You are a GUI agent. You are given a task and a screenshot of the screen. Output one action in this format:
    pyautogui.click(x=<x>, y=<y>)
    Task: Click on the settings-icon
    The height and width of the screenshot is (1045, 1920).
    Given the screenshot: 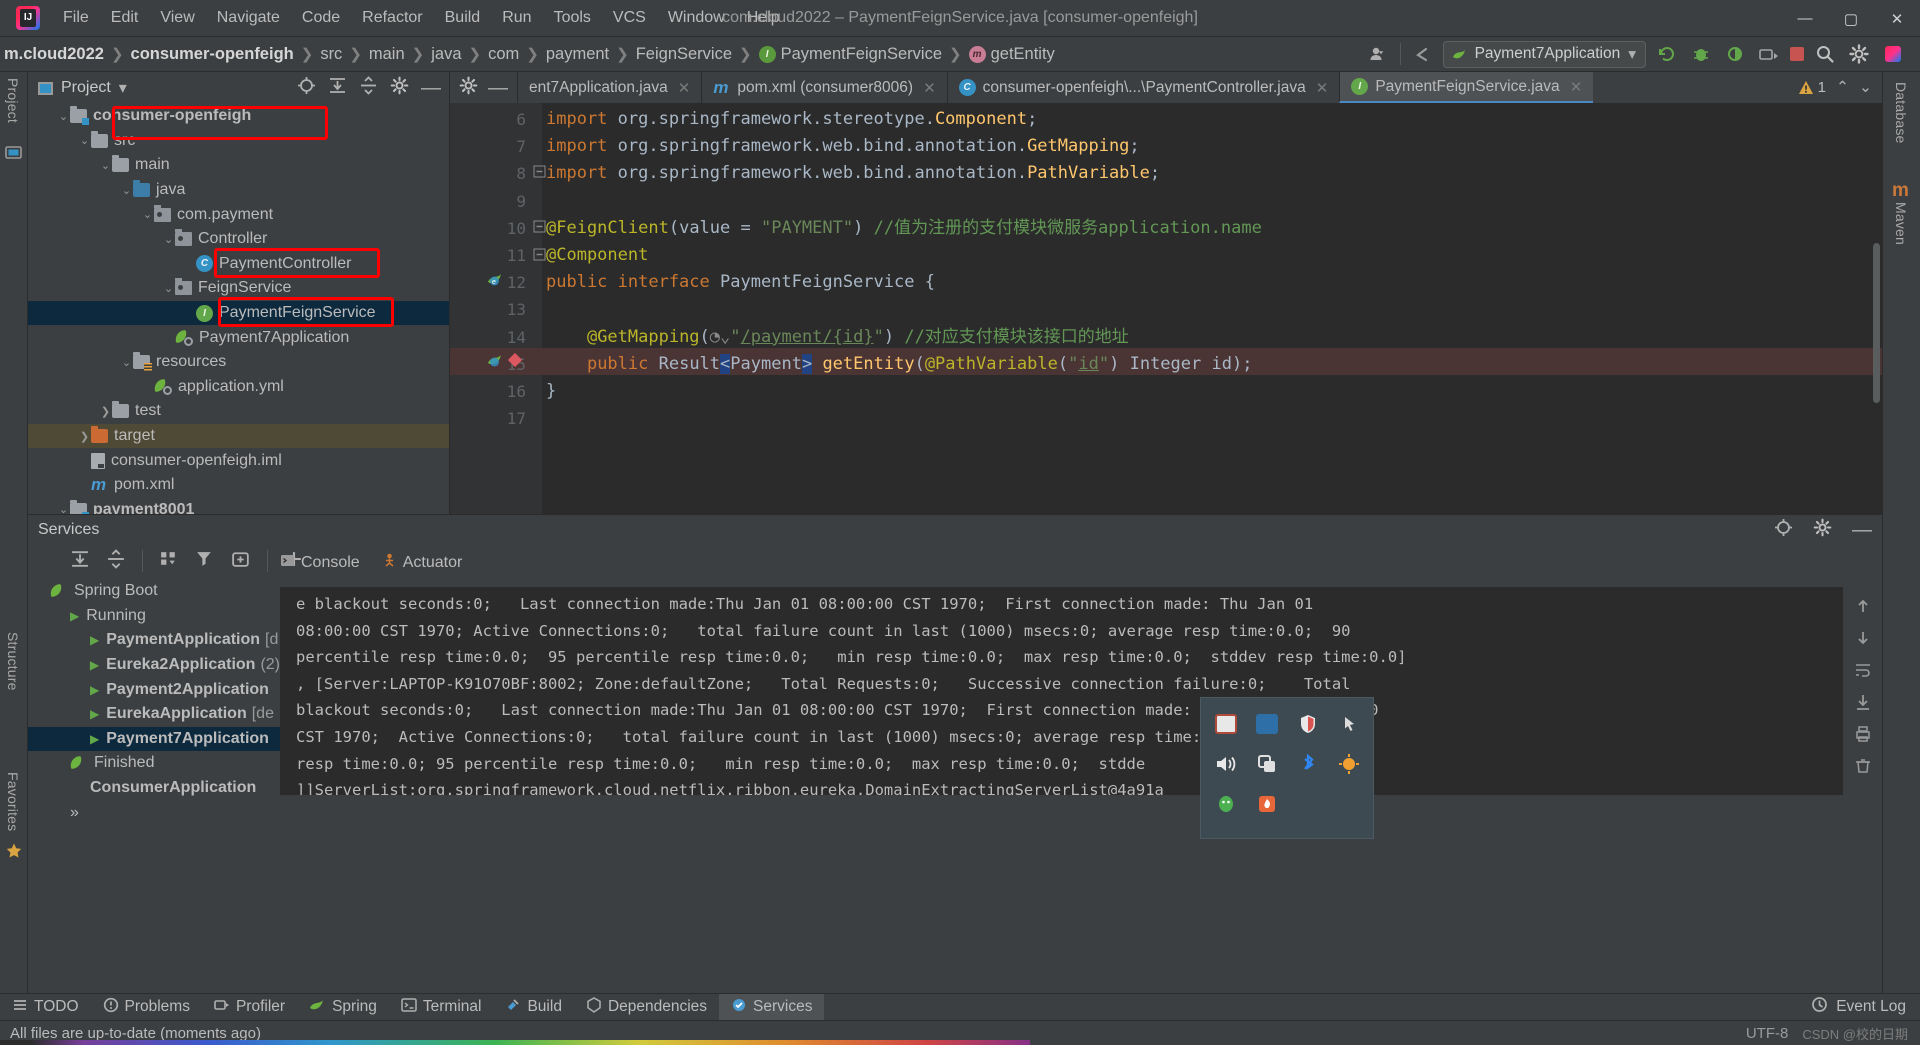 What is the action you would take?
    pyautogui.click(x=1859, y=54)
    